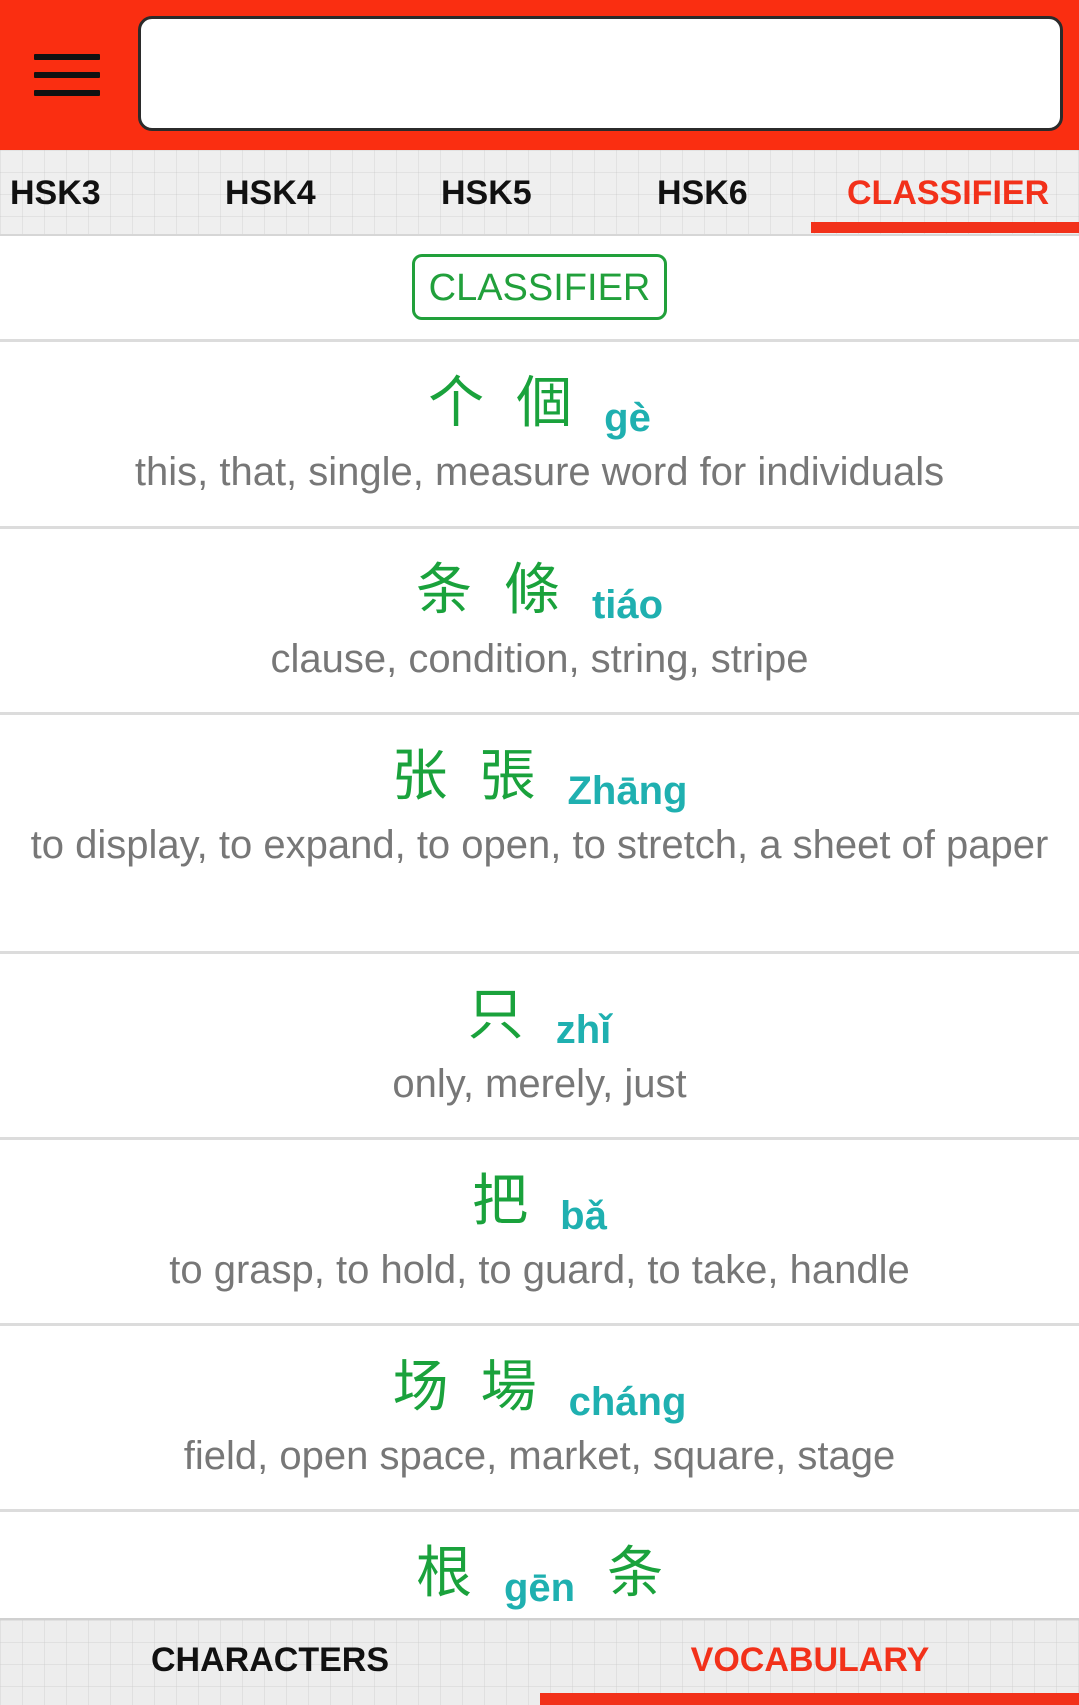  Describe the element at coordinates (600, 73) in the screenshot. I see `search-input` at that location.